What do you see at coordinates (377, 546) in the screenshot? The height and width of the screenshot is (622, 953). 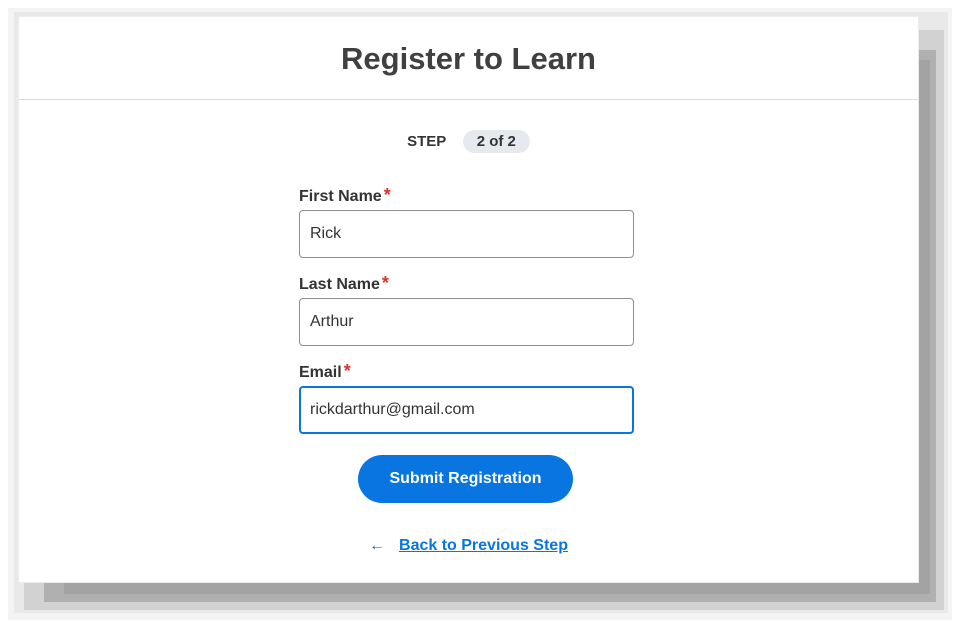 I see `left-arrow-icon: ←` at bounding box center [377, 546].